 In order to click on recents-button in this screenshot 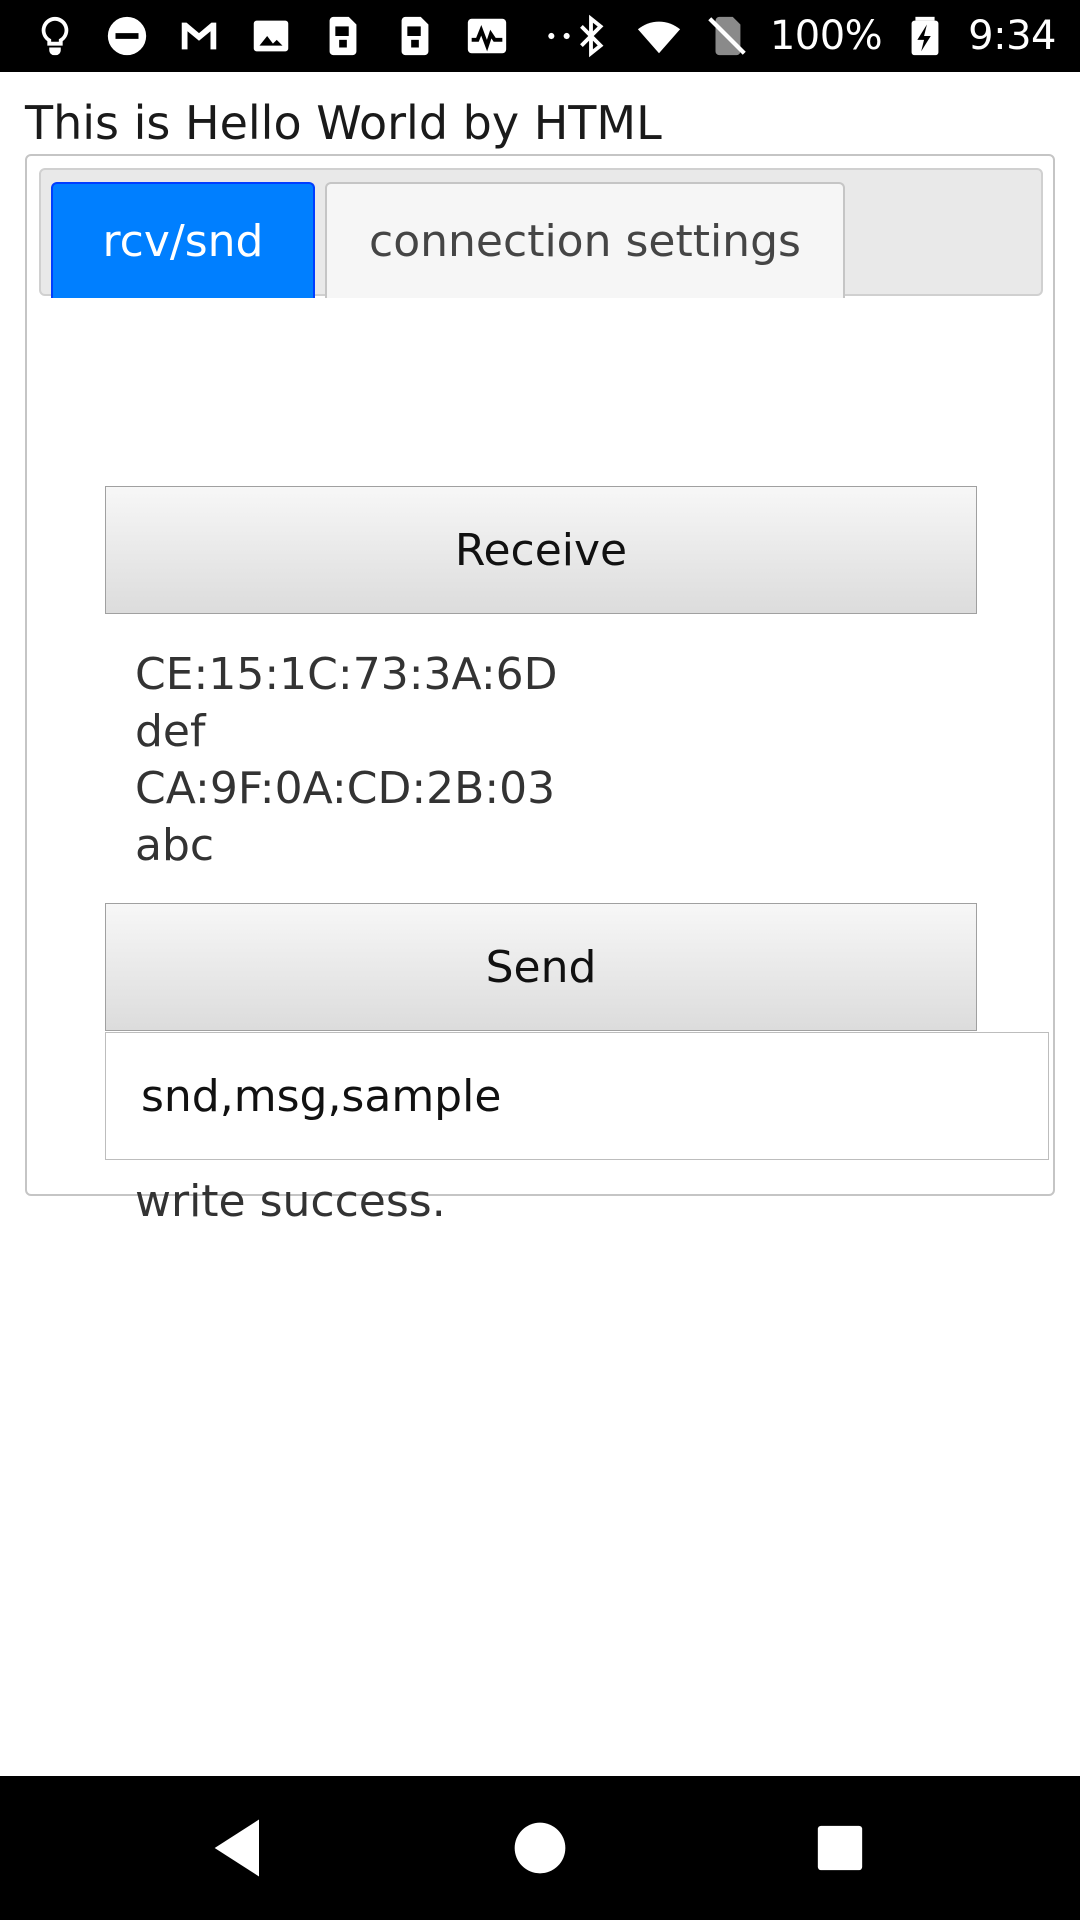, I will do `click(840, 1848)`.